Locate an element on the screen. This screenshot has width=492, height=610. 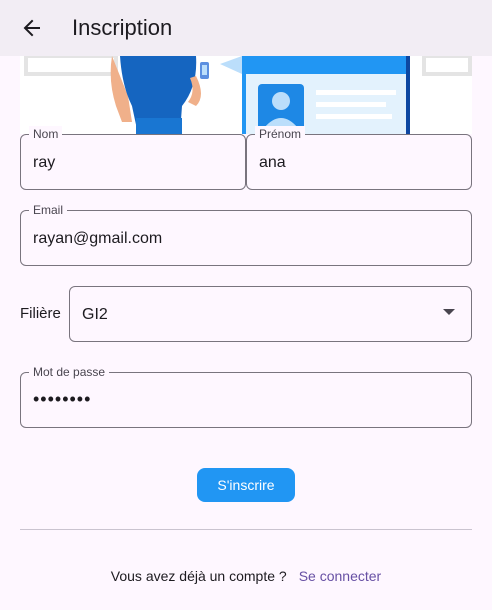
arrow-back-icon is located at coordinates (31, 28).